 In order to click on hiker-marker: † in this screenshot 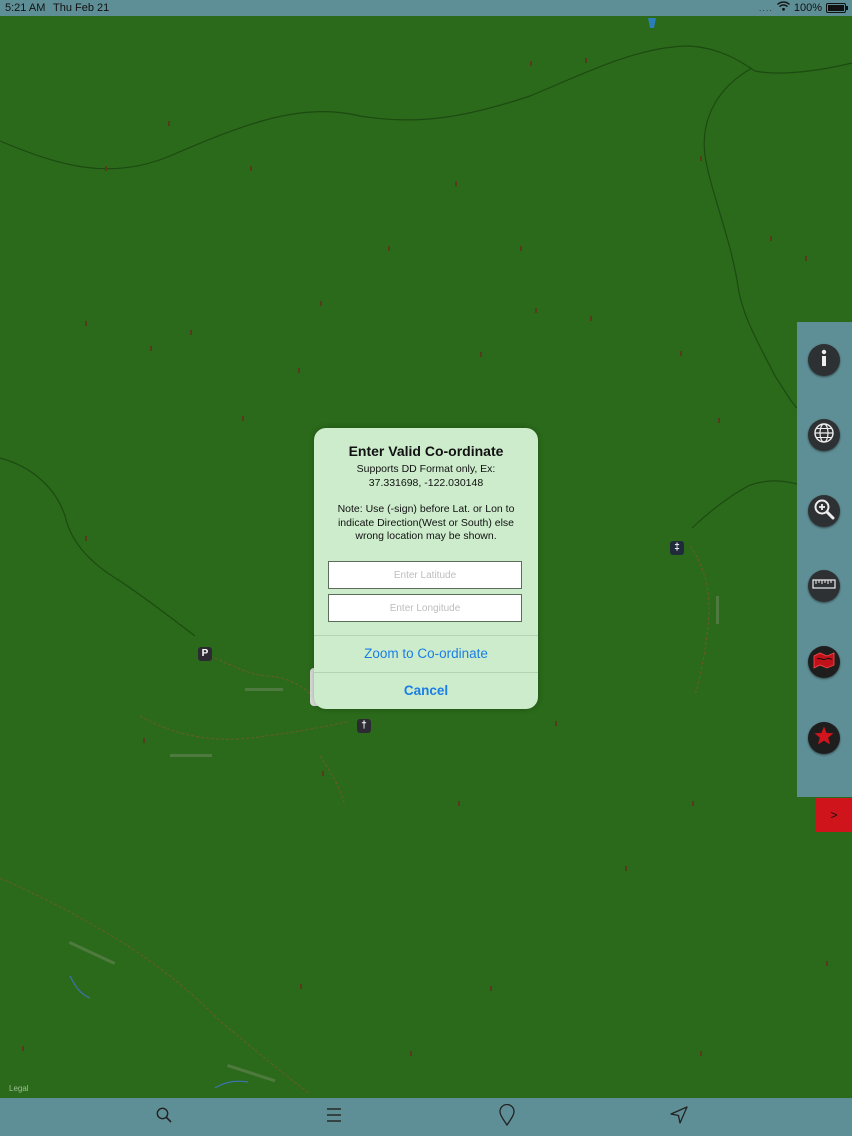, I will do `click(364, 726)`.